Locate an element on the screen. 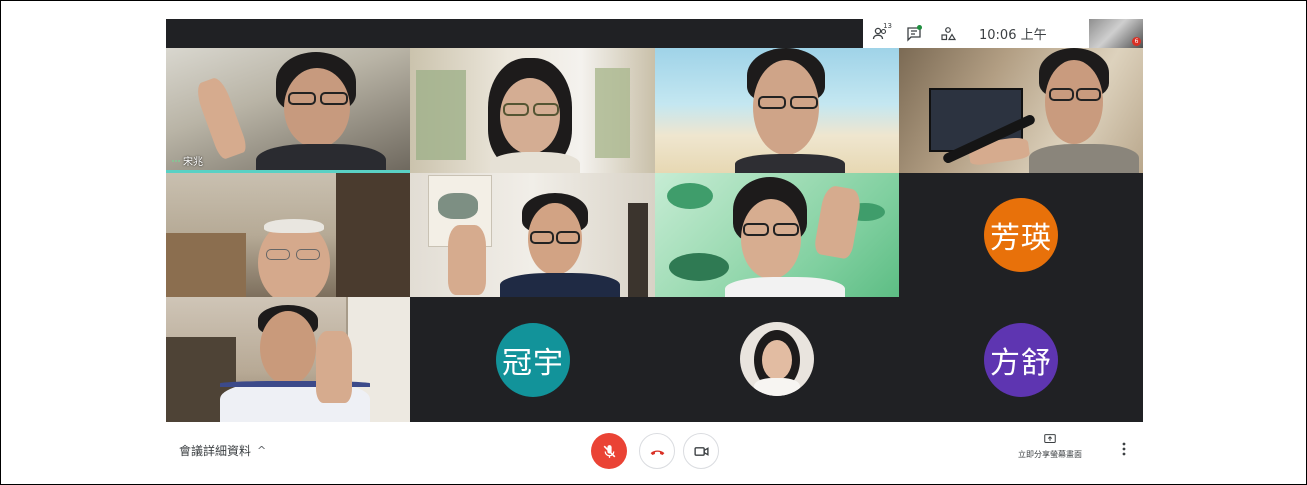 This screenshot has height=485, width=1307. present-now-label: 立即分享螢幕畫面 is located at coordinates (1050, 454).